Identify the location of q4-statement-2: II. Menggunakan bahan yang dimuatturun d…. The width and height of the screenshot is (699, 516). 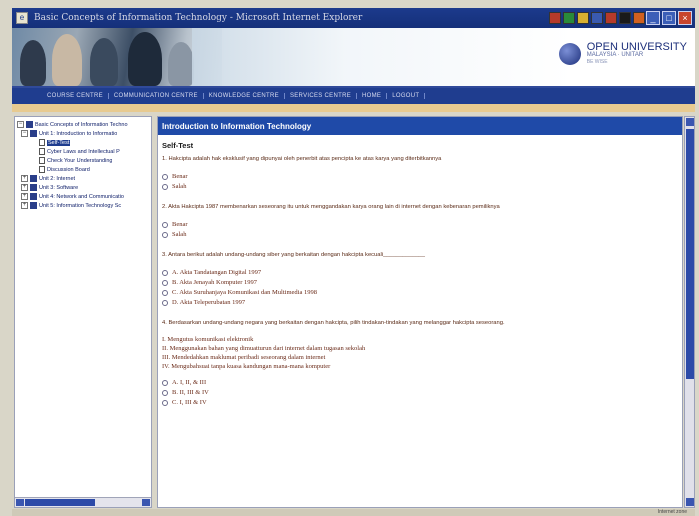
(264, 348).